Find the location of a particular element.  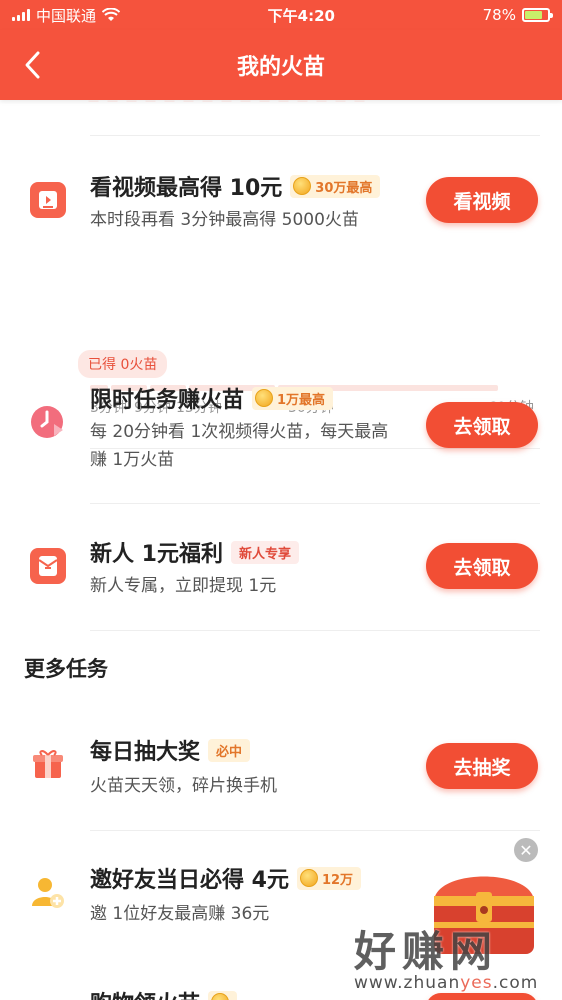

watermark-title: 好赚网 is located at coordinates (426, 951).